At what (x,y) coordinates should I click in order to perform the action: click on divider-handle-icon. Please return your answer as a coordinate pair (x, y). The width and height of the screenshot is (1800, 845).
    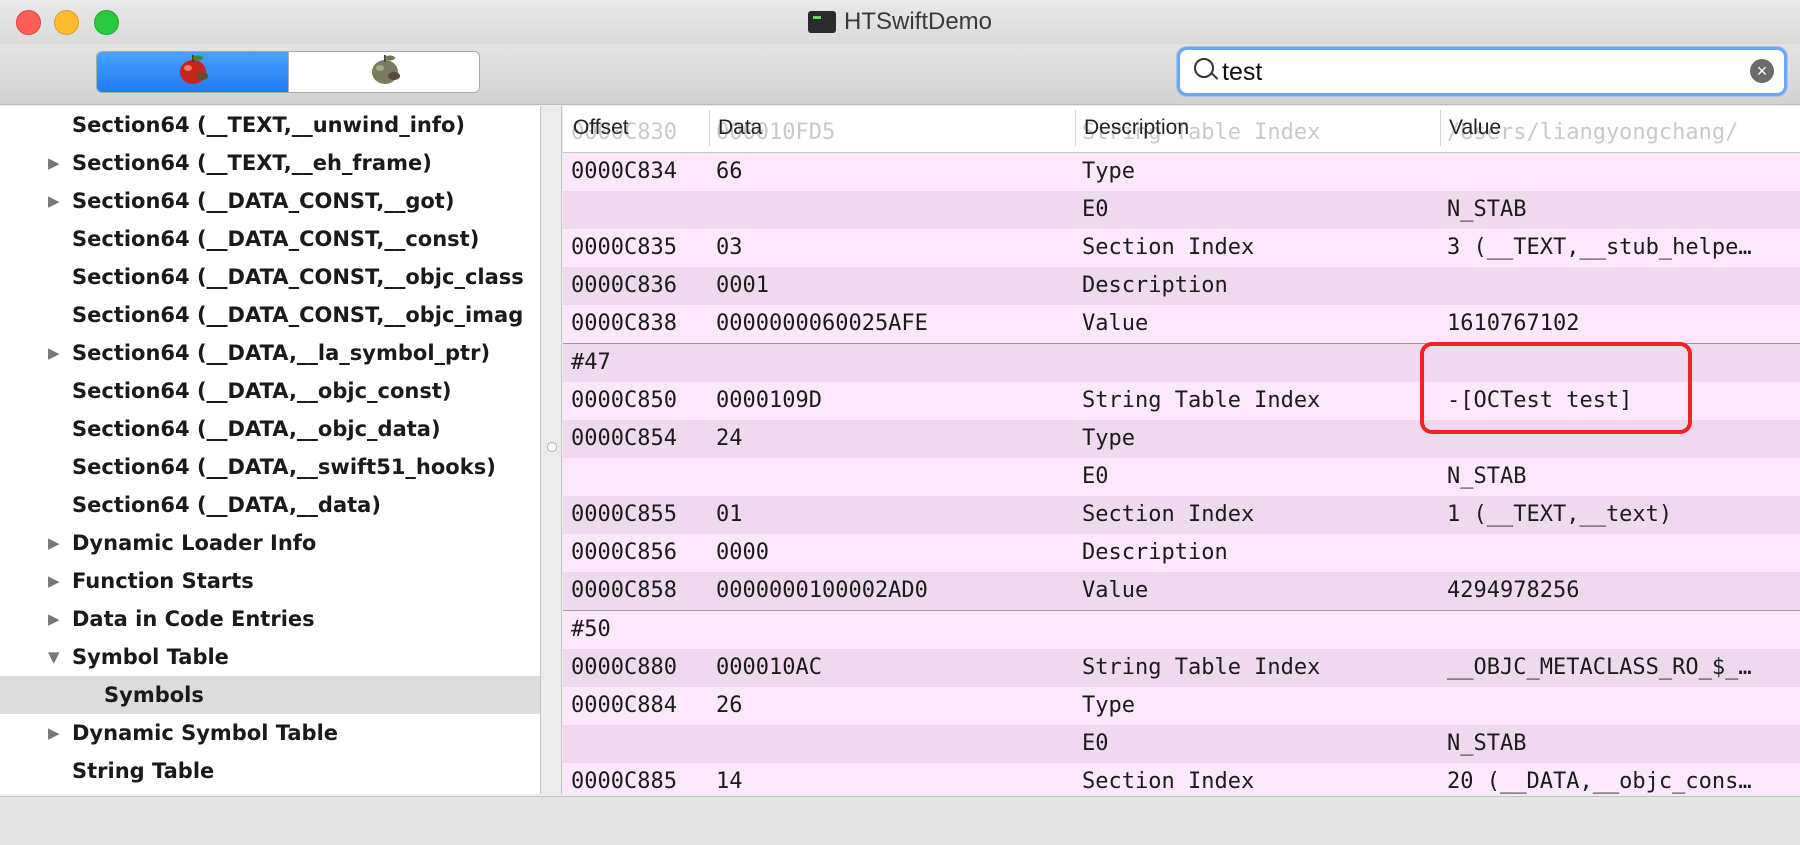
    Looking at the image, I should click on (552, 447).